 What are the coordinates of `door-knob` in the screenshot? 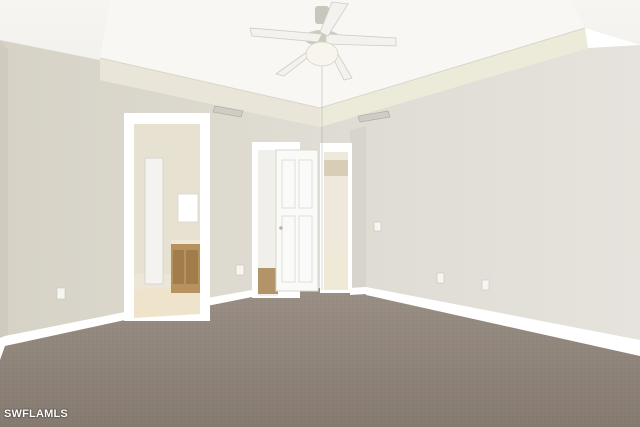 It's located at (281, 228).